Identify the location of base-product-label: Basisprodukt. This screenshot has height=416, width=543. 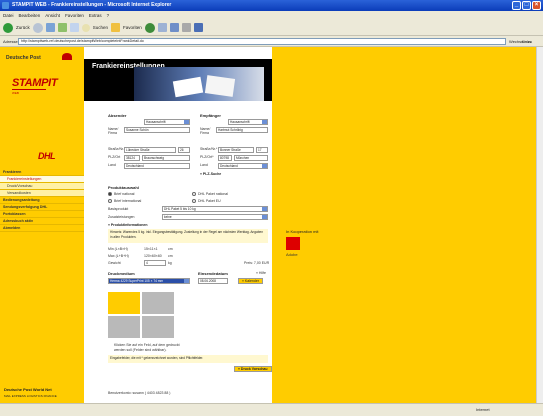
(118, 209).